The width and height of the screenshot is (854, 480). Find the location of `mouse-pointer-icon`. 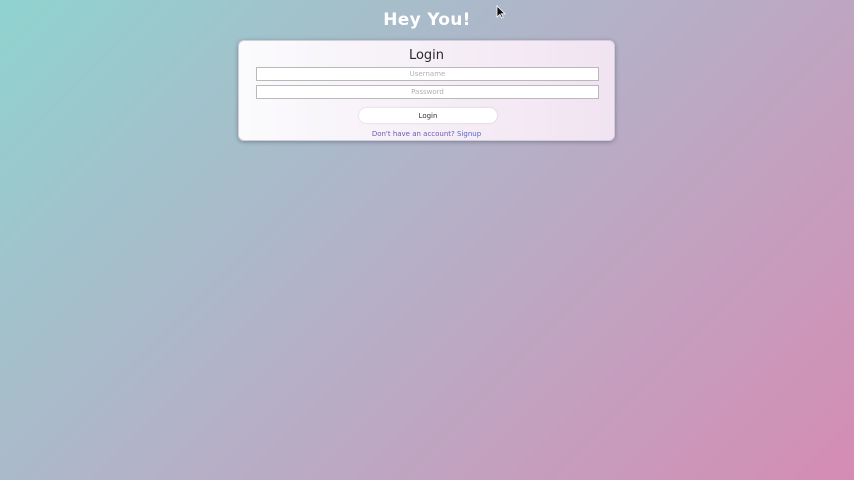

mouse-pointer-icon is located at coordinates (501, 12).